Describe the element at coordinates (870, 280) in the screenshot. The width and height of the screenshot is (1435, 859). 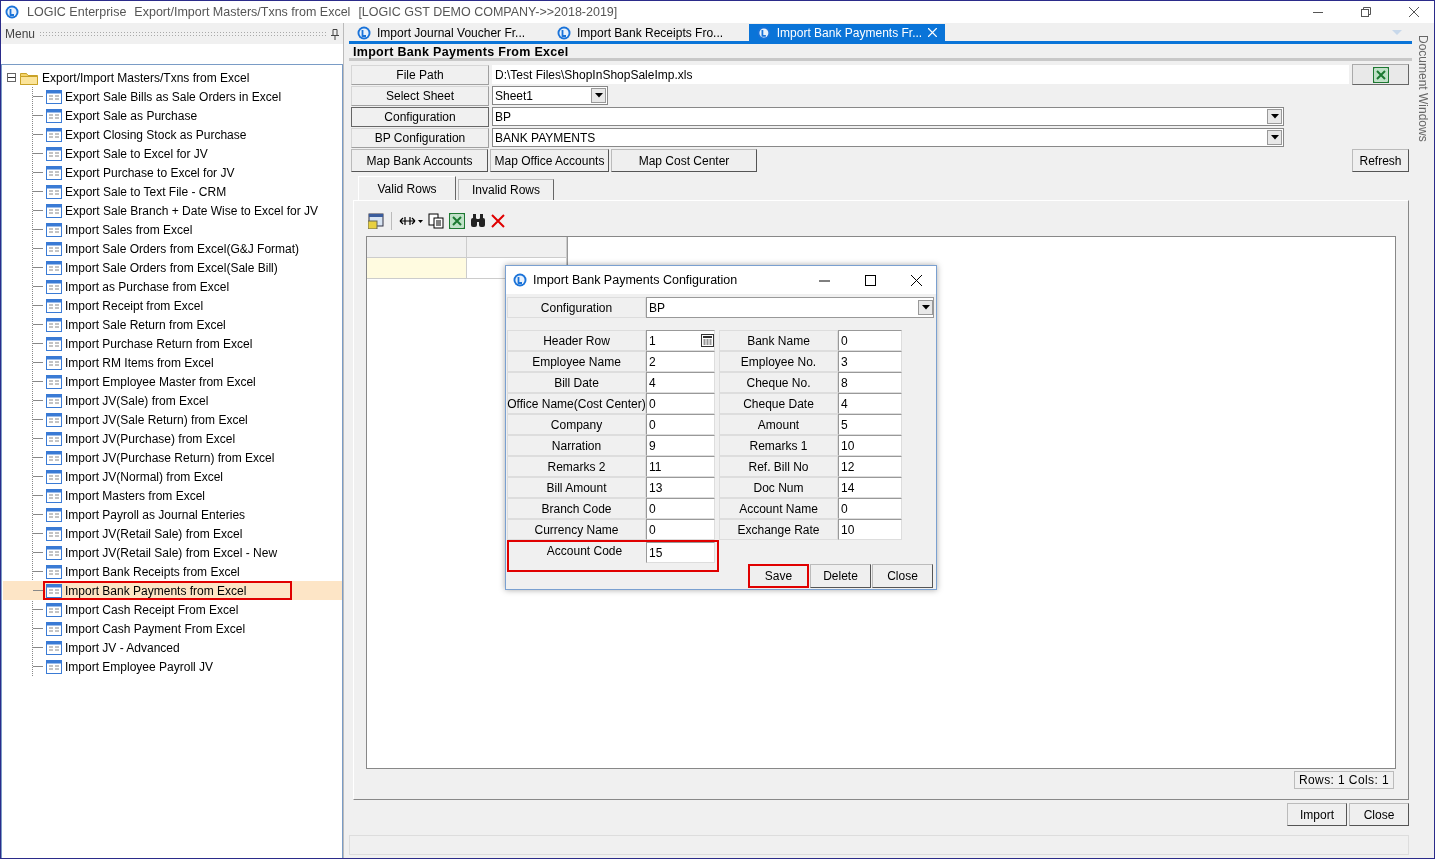
I see `maximize-icon` at that location.